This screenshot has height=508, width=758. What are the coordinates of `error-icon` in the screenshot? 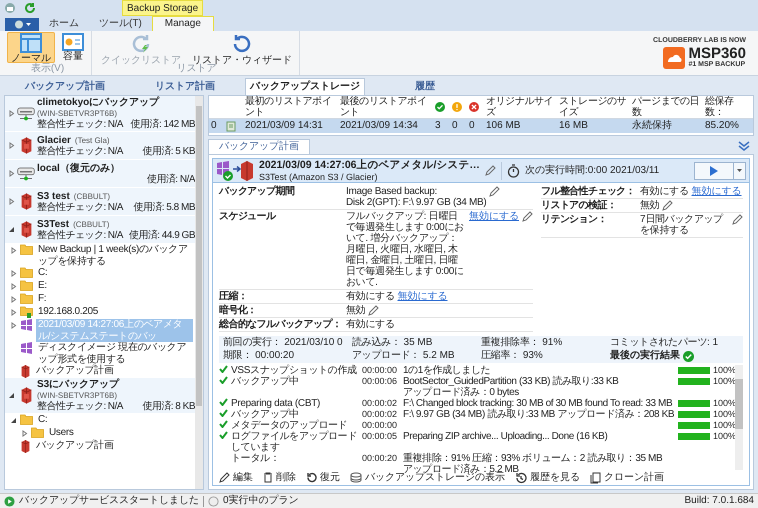 It's located at (474, 107).